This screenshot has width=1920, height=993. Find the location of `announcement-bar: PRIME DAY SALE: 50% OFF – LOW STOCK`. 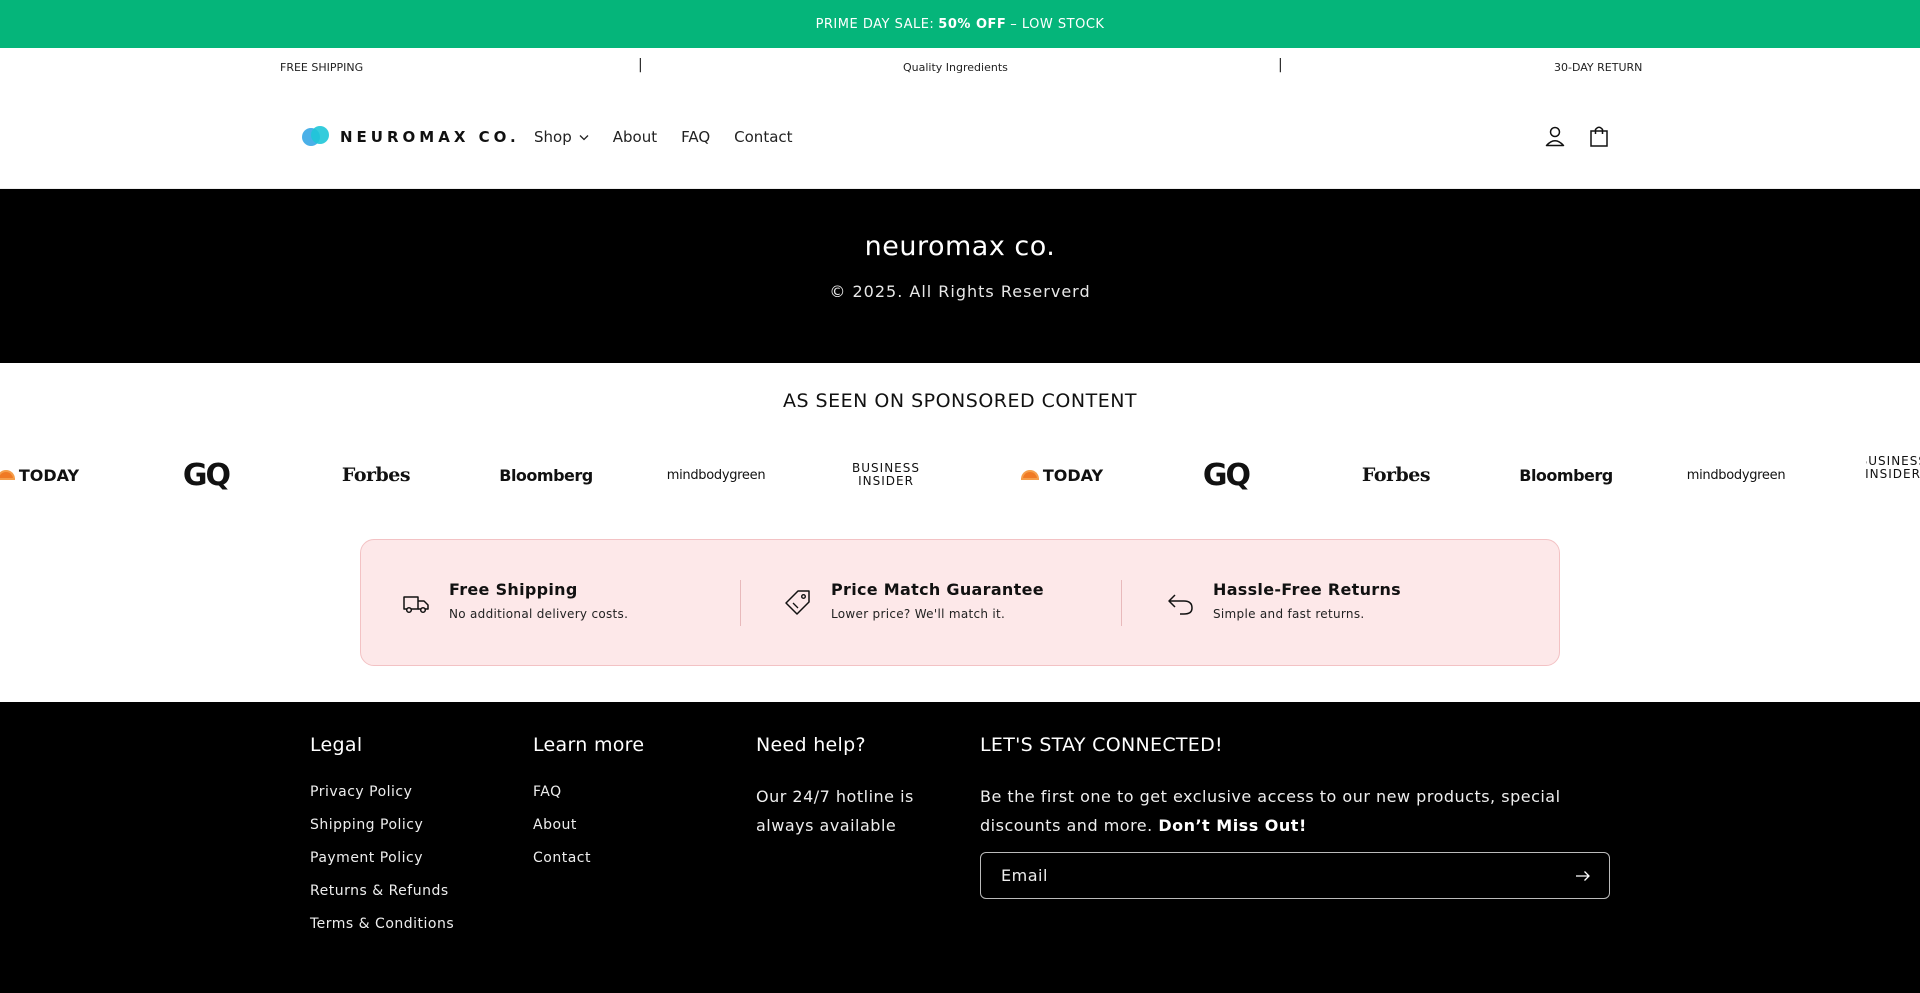

announcement-bar: PRIME DAY SALE: 50% OFF – LOW STOCK is located at coordinates (960, 24).